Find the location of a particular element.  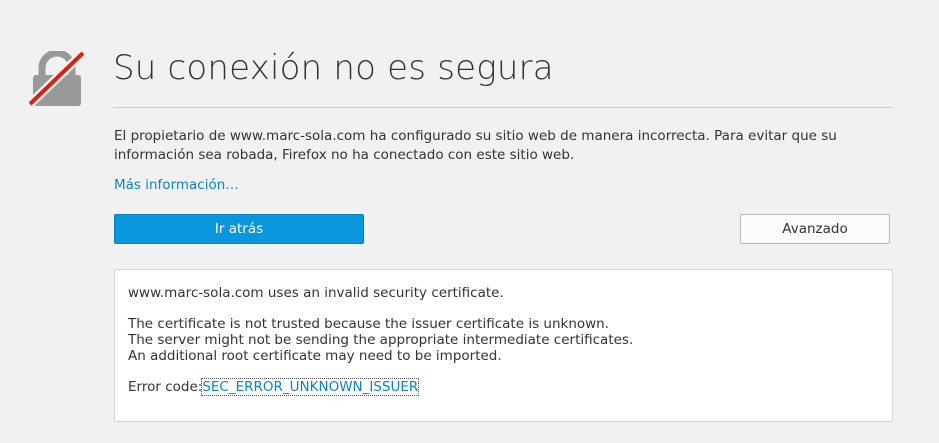

title-divider is located at coordinates (503, 107).